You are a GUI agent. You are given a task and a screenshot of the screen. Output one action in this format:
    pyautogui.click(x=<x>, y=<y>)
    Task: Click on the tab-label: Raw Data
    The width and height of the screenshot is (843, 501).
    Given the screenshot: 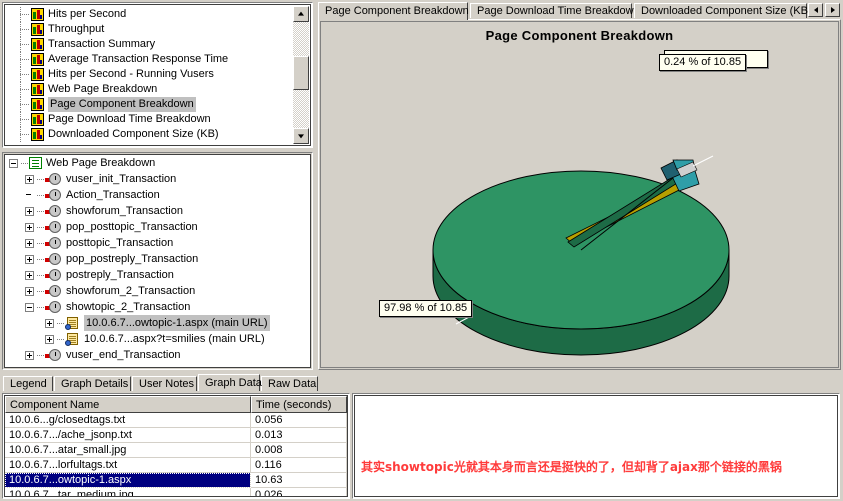 What is the action you would take?
    pyautogui.click(x=292, y=384)
    